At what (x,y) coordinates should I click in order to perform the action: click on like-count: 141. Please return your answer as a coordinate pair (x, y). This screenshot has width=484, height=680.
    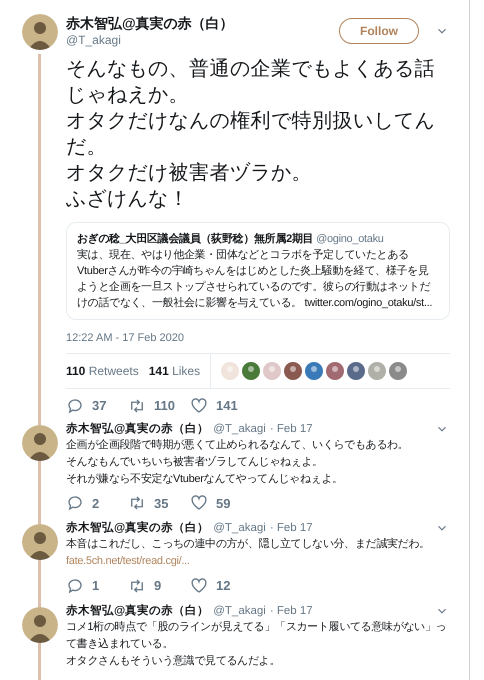
    Looking at the image, I should click on (227, 405).